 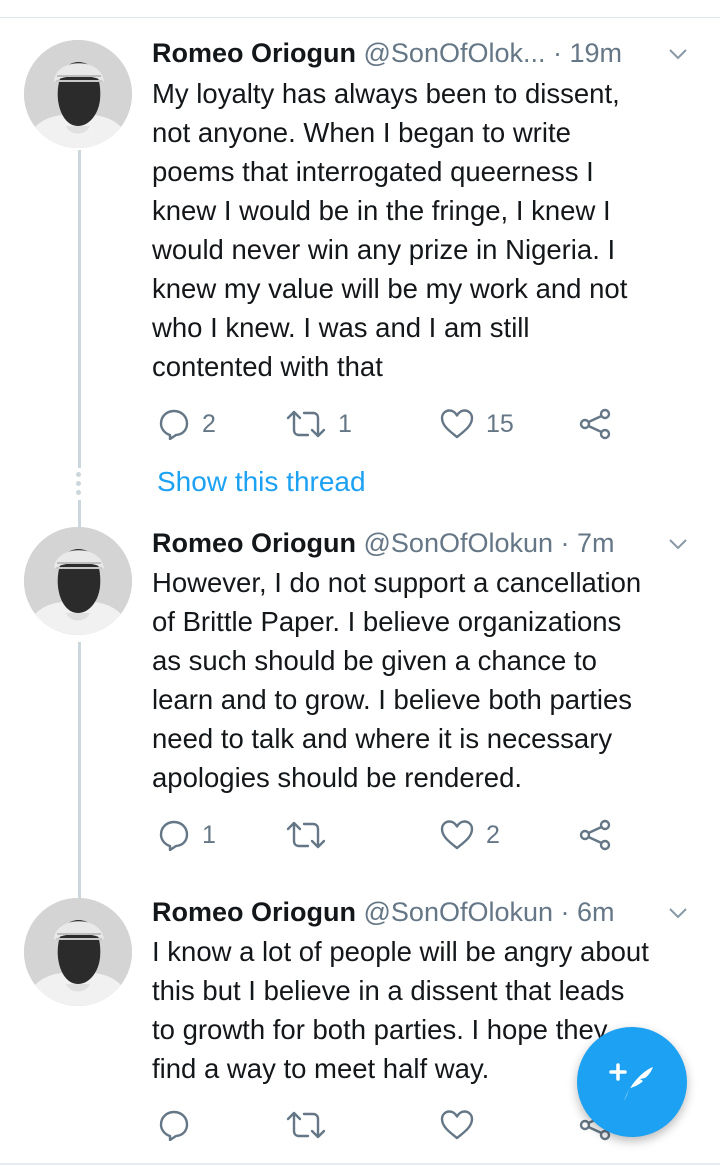 I want to click on tweet-text-line: not anyone. When I began to write, so click(x=361, y=132).